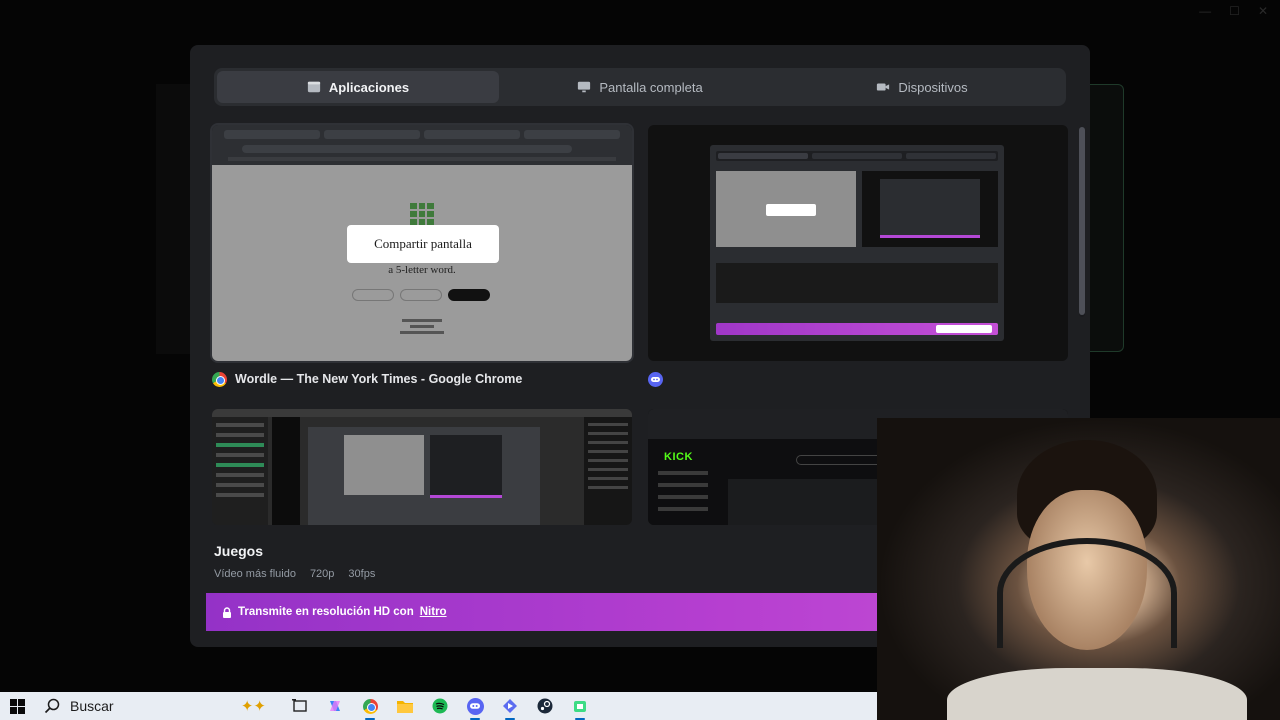 The image size is (1280, 720). What do you see at coordinates (239, 551) in the screenshot?
I see `quality-title: Juegos` at bounding box center [239, 551].